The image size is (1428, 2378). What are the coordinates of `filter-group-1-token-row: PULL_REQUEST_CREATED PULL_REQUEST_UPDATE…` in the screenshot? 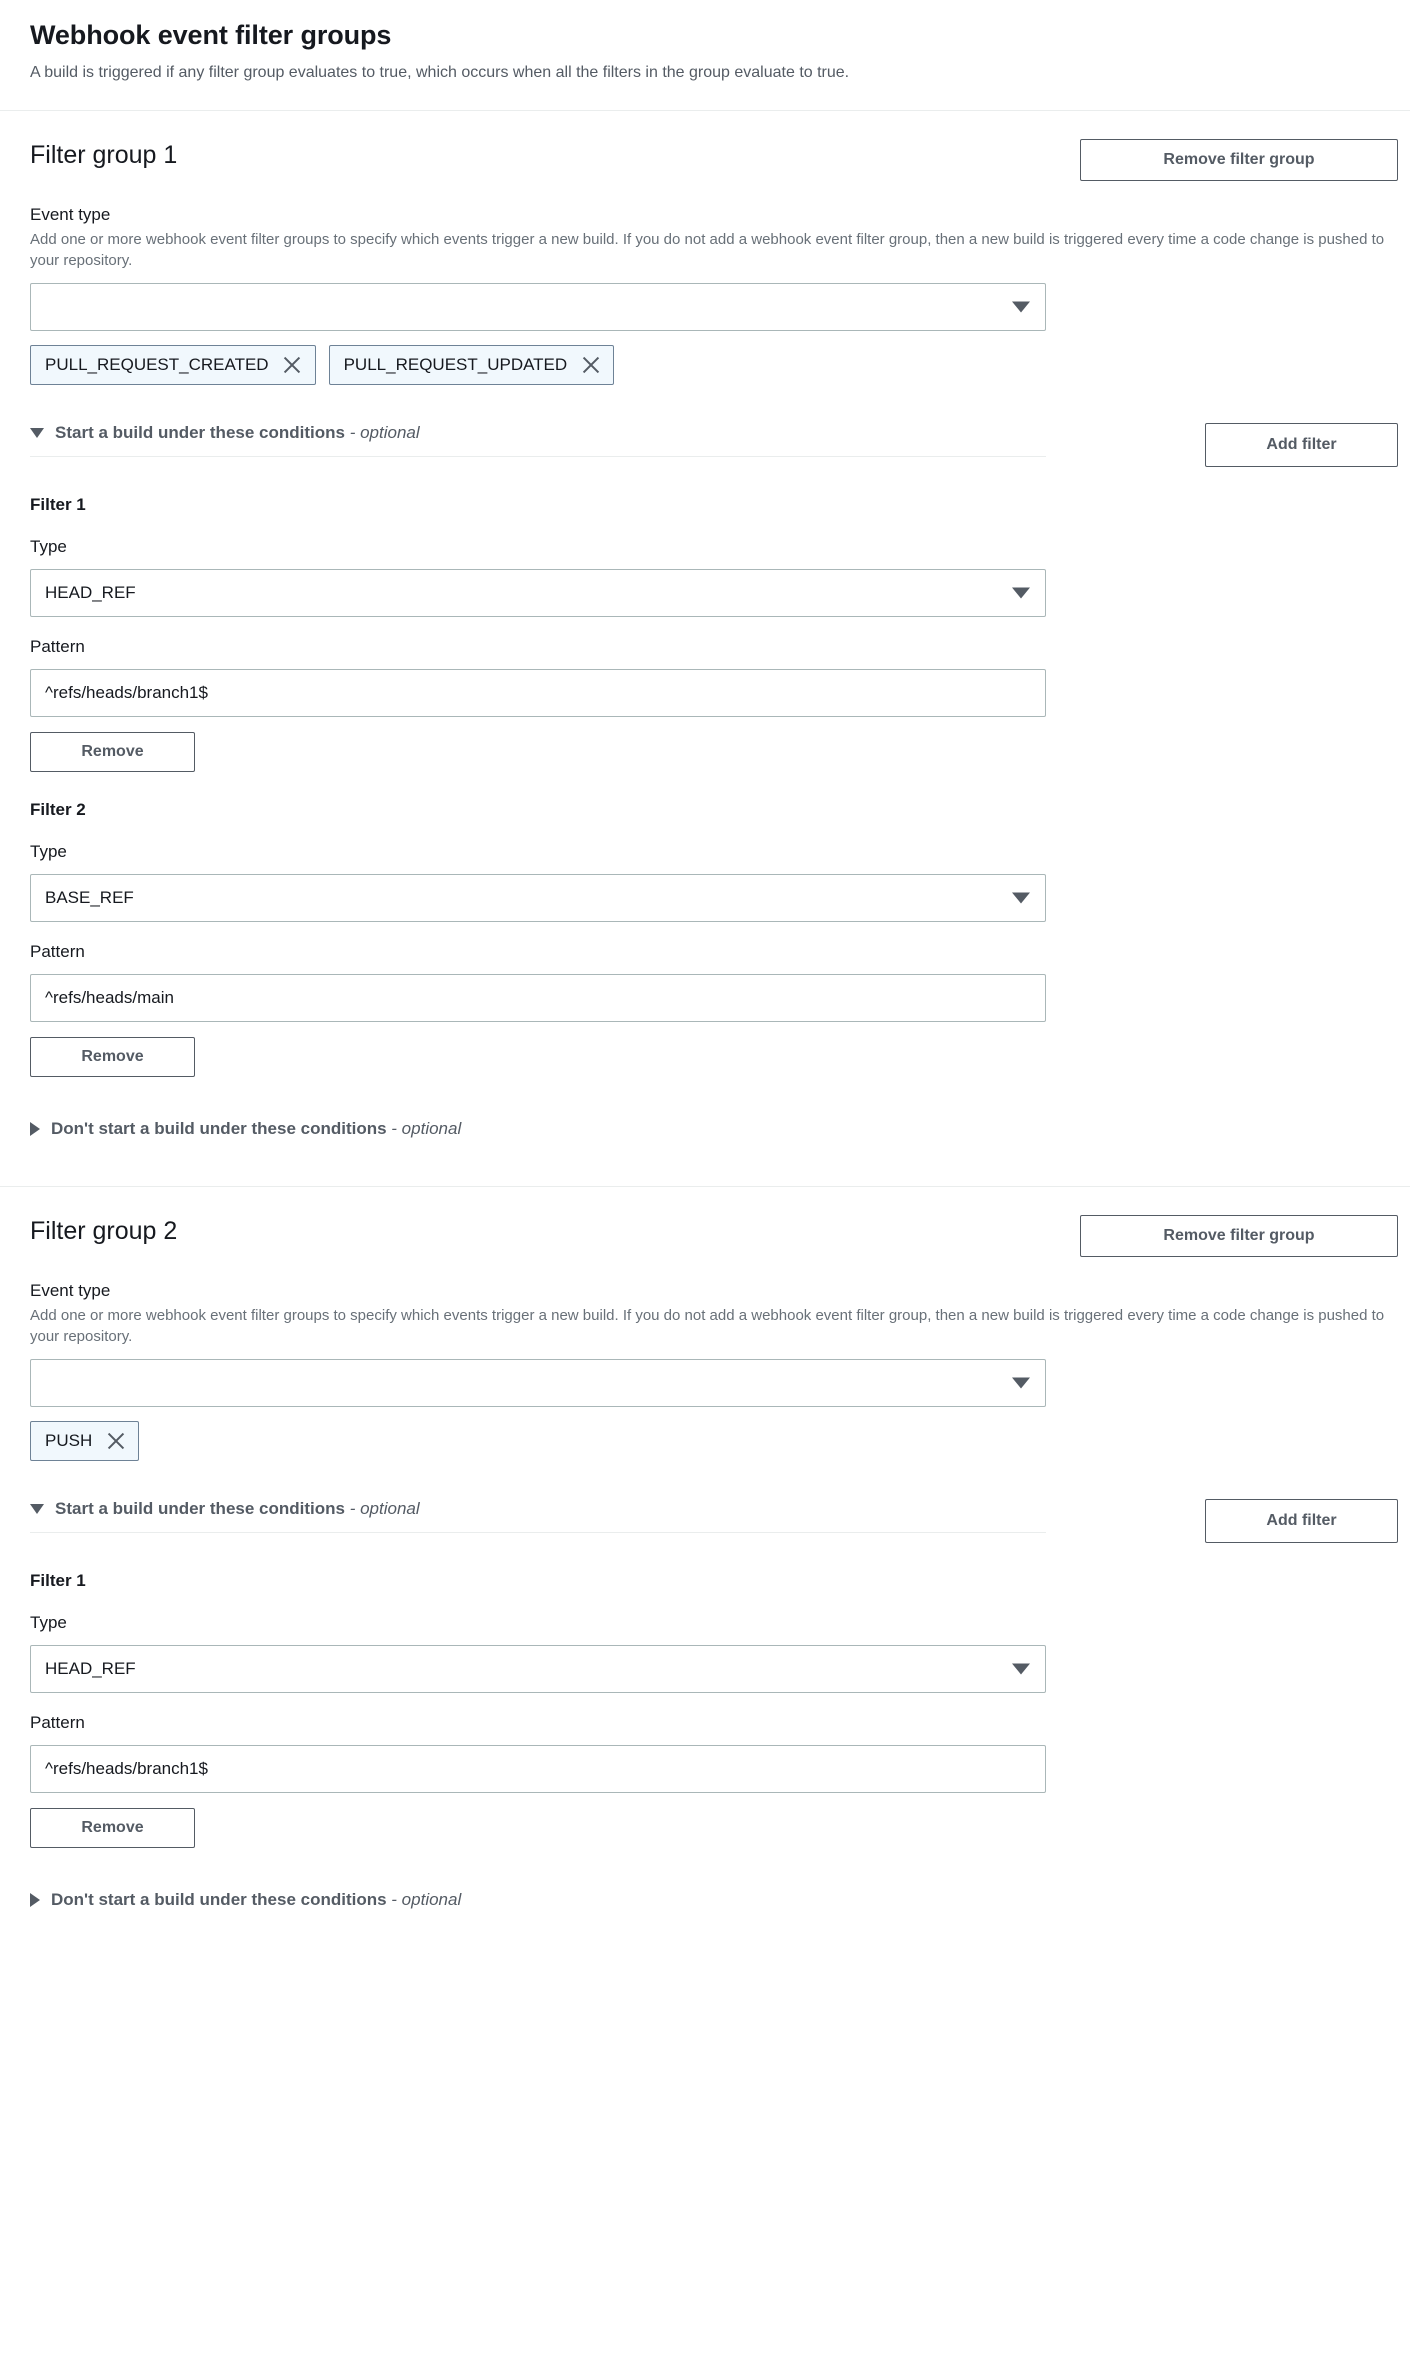 It's located at (714, 365).